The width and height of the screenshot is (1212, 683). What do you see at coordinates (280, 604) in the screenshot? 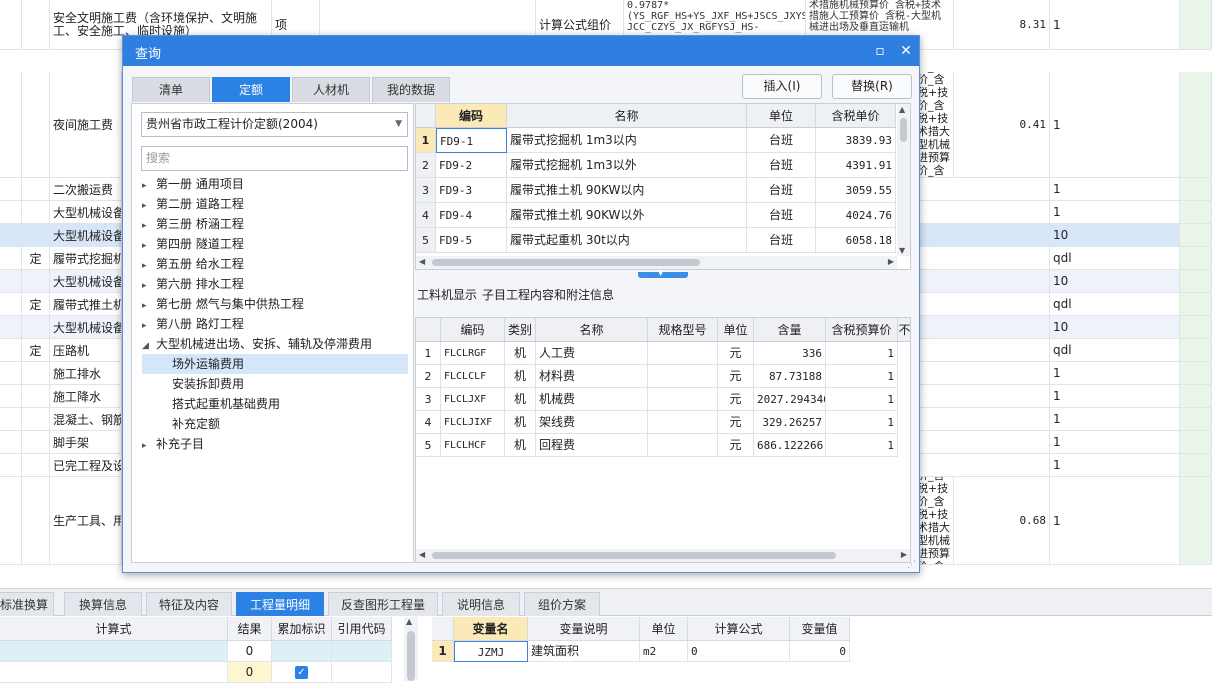
I see `tab-quantity-detail: 工程量明细` at bounding box center [280, 604].